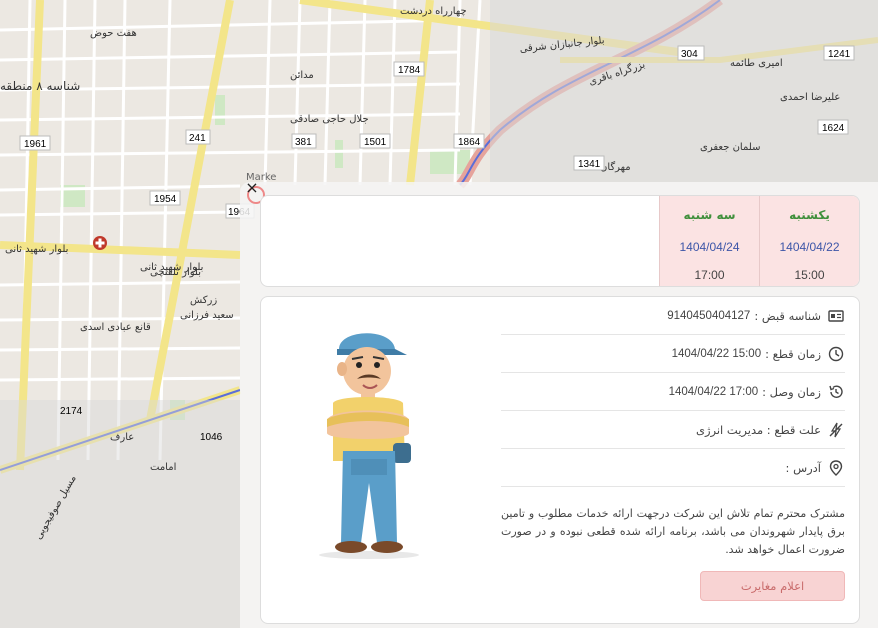  I want to click on svg-text: 1961, so click(35, 144).